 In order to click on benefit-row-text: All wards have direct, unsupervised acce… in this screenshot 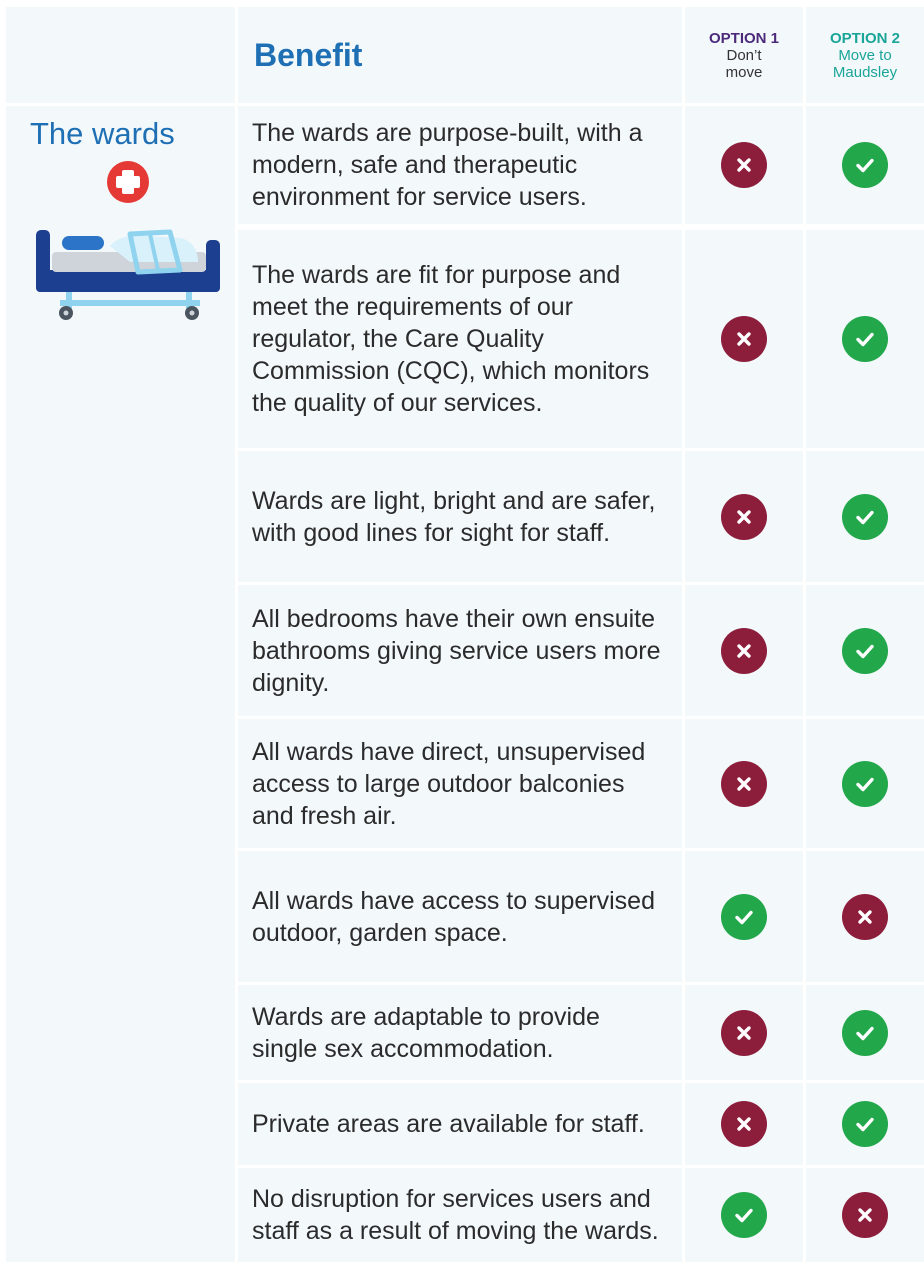, I will do `click(460, 783)`.